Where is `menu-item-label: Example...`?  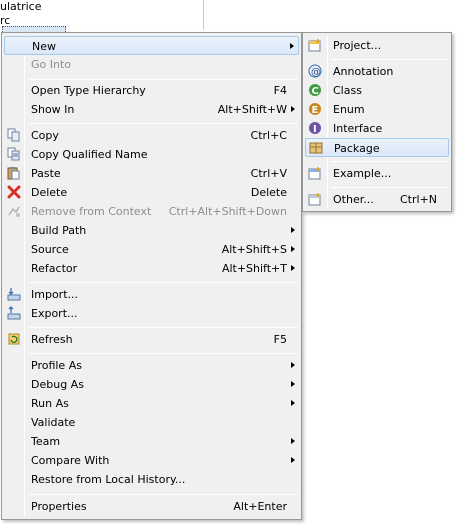
menu-item-label: Example... is located at coordinates (362, 173).